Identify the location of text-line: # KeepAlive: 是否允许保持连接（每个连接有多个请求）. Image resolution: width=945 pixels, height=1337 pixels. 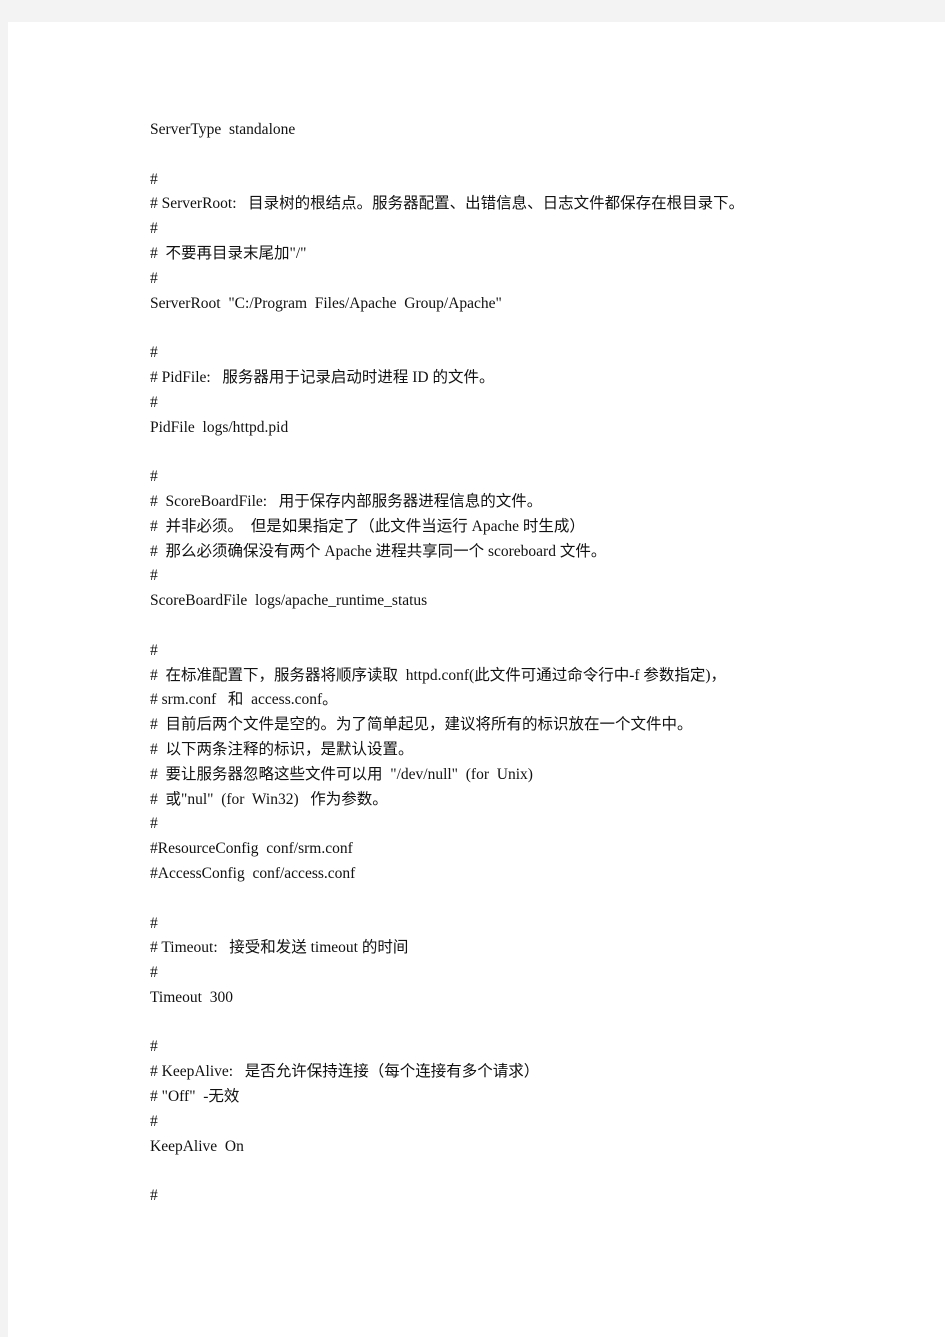
(345, 1072).